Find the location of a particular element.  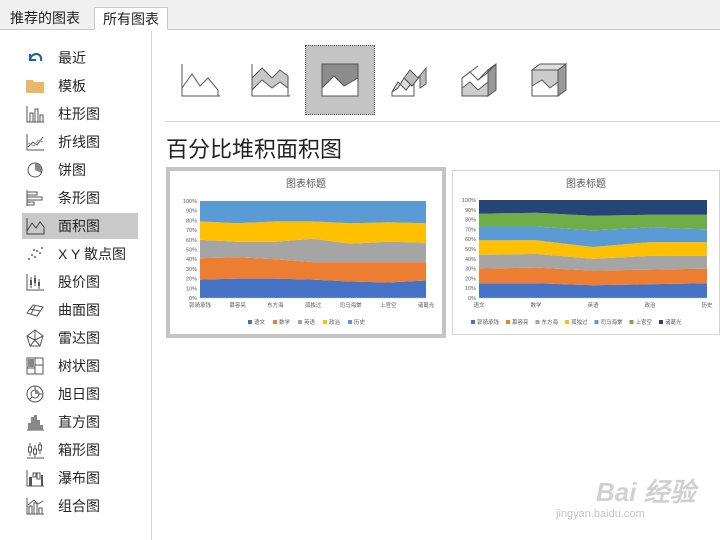

stacked-area-icon is located at coordinates (270, 80).